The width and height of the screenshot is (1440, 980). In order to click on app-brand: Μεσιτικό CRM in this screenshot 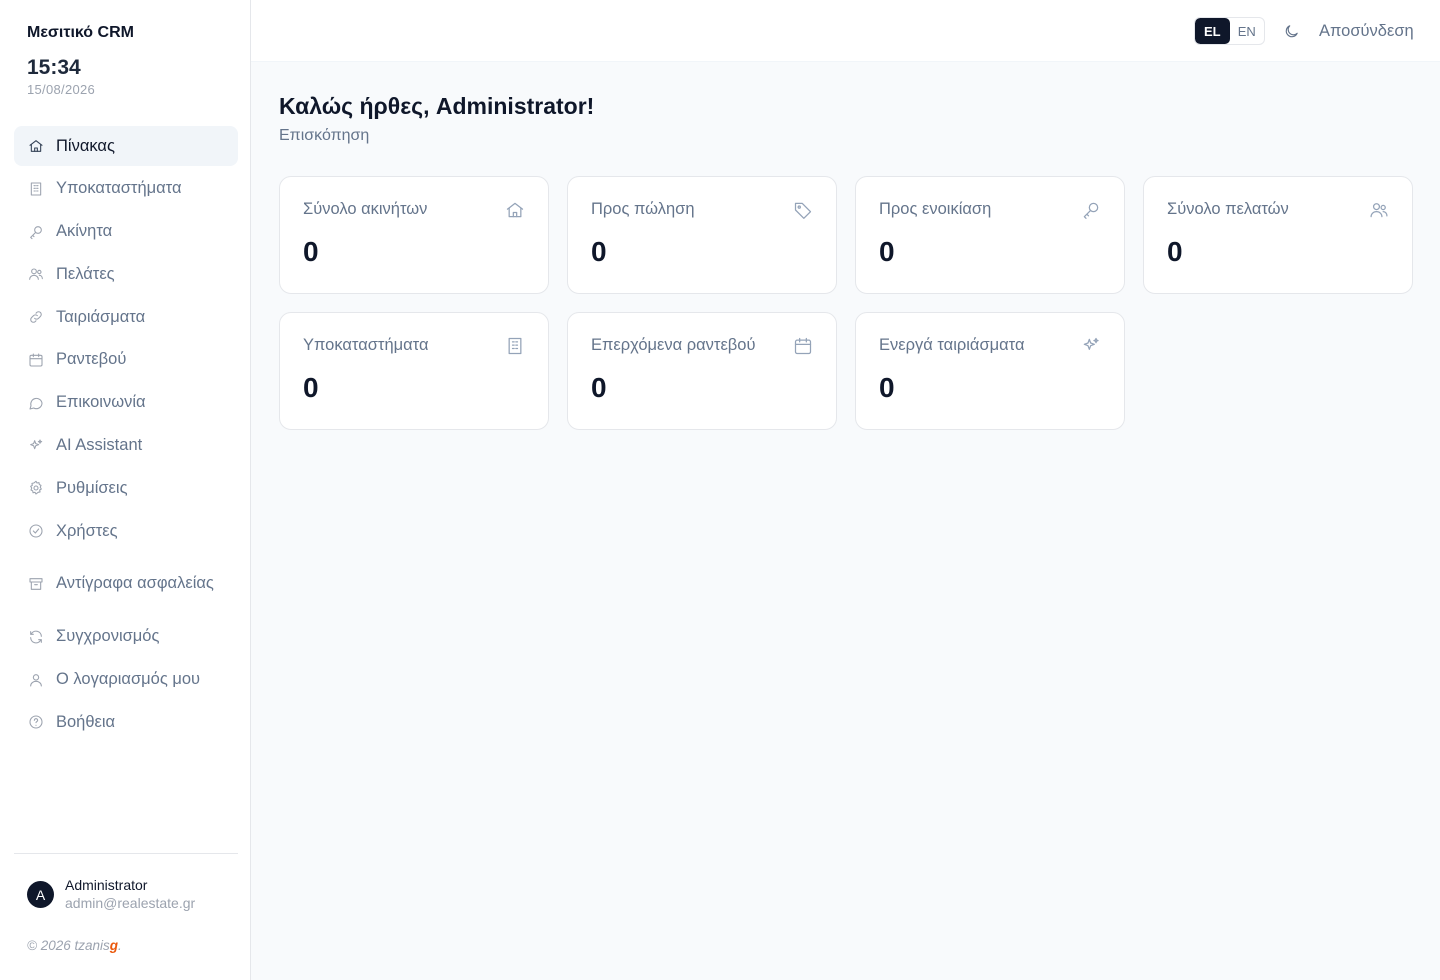, I will do `click(80, 32)`.